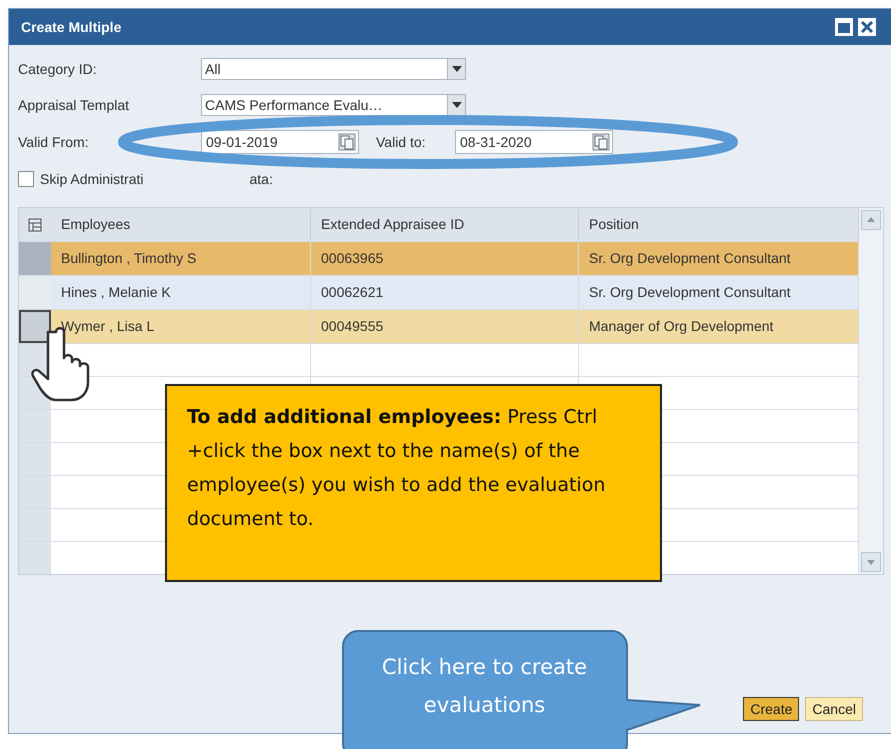 This screenshot has height=749, width=891. I want to click on checkbox, so click(26, 179).